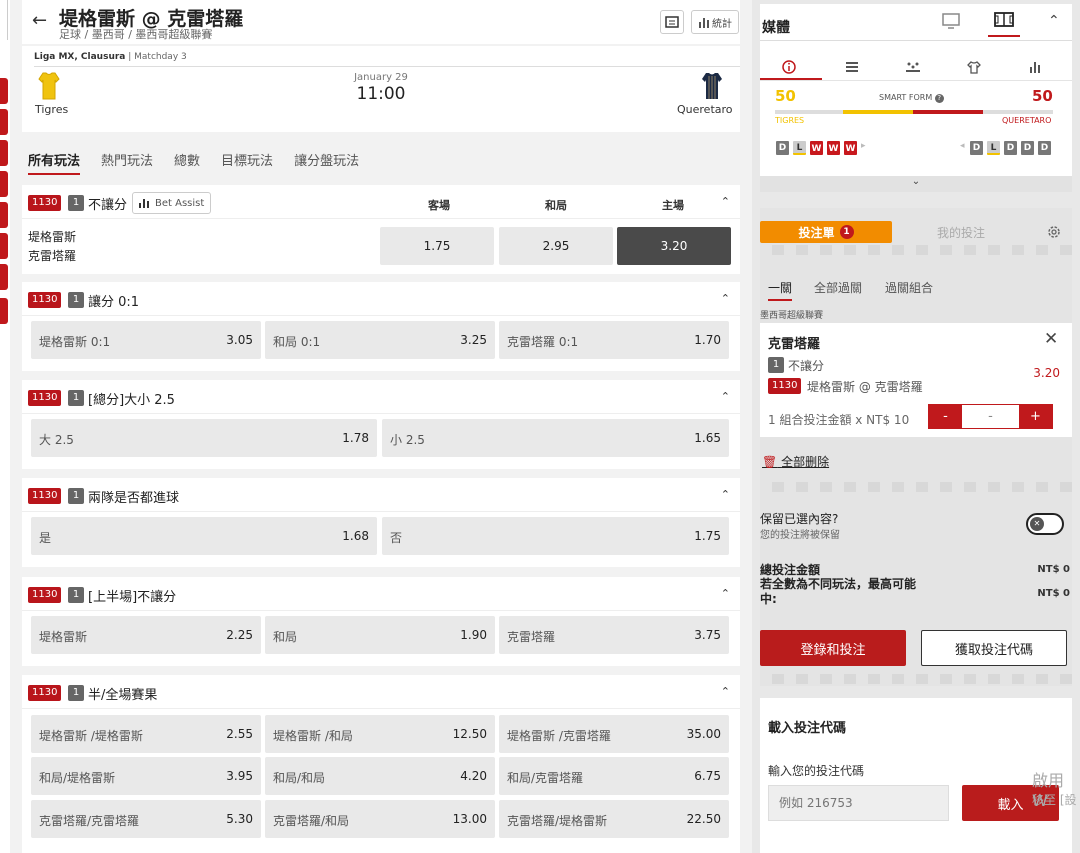 This screenshot has width=1080, height=853. Describe the element at coordinates (673, 205) in the screenshot. I see `col-home: 主場` at that location.